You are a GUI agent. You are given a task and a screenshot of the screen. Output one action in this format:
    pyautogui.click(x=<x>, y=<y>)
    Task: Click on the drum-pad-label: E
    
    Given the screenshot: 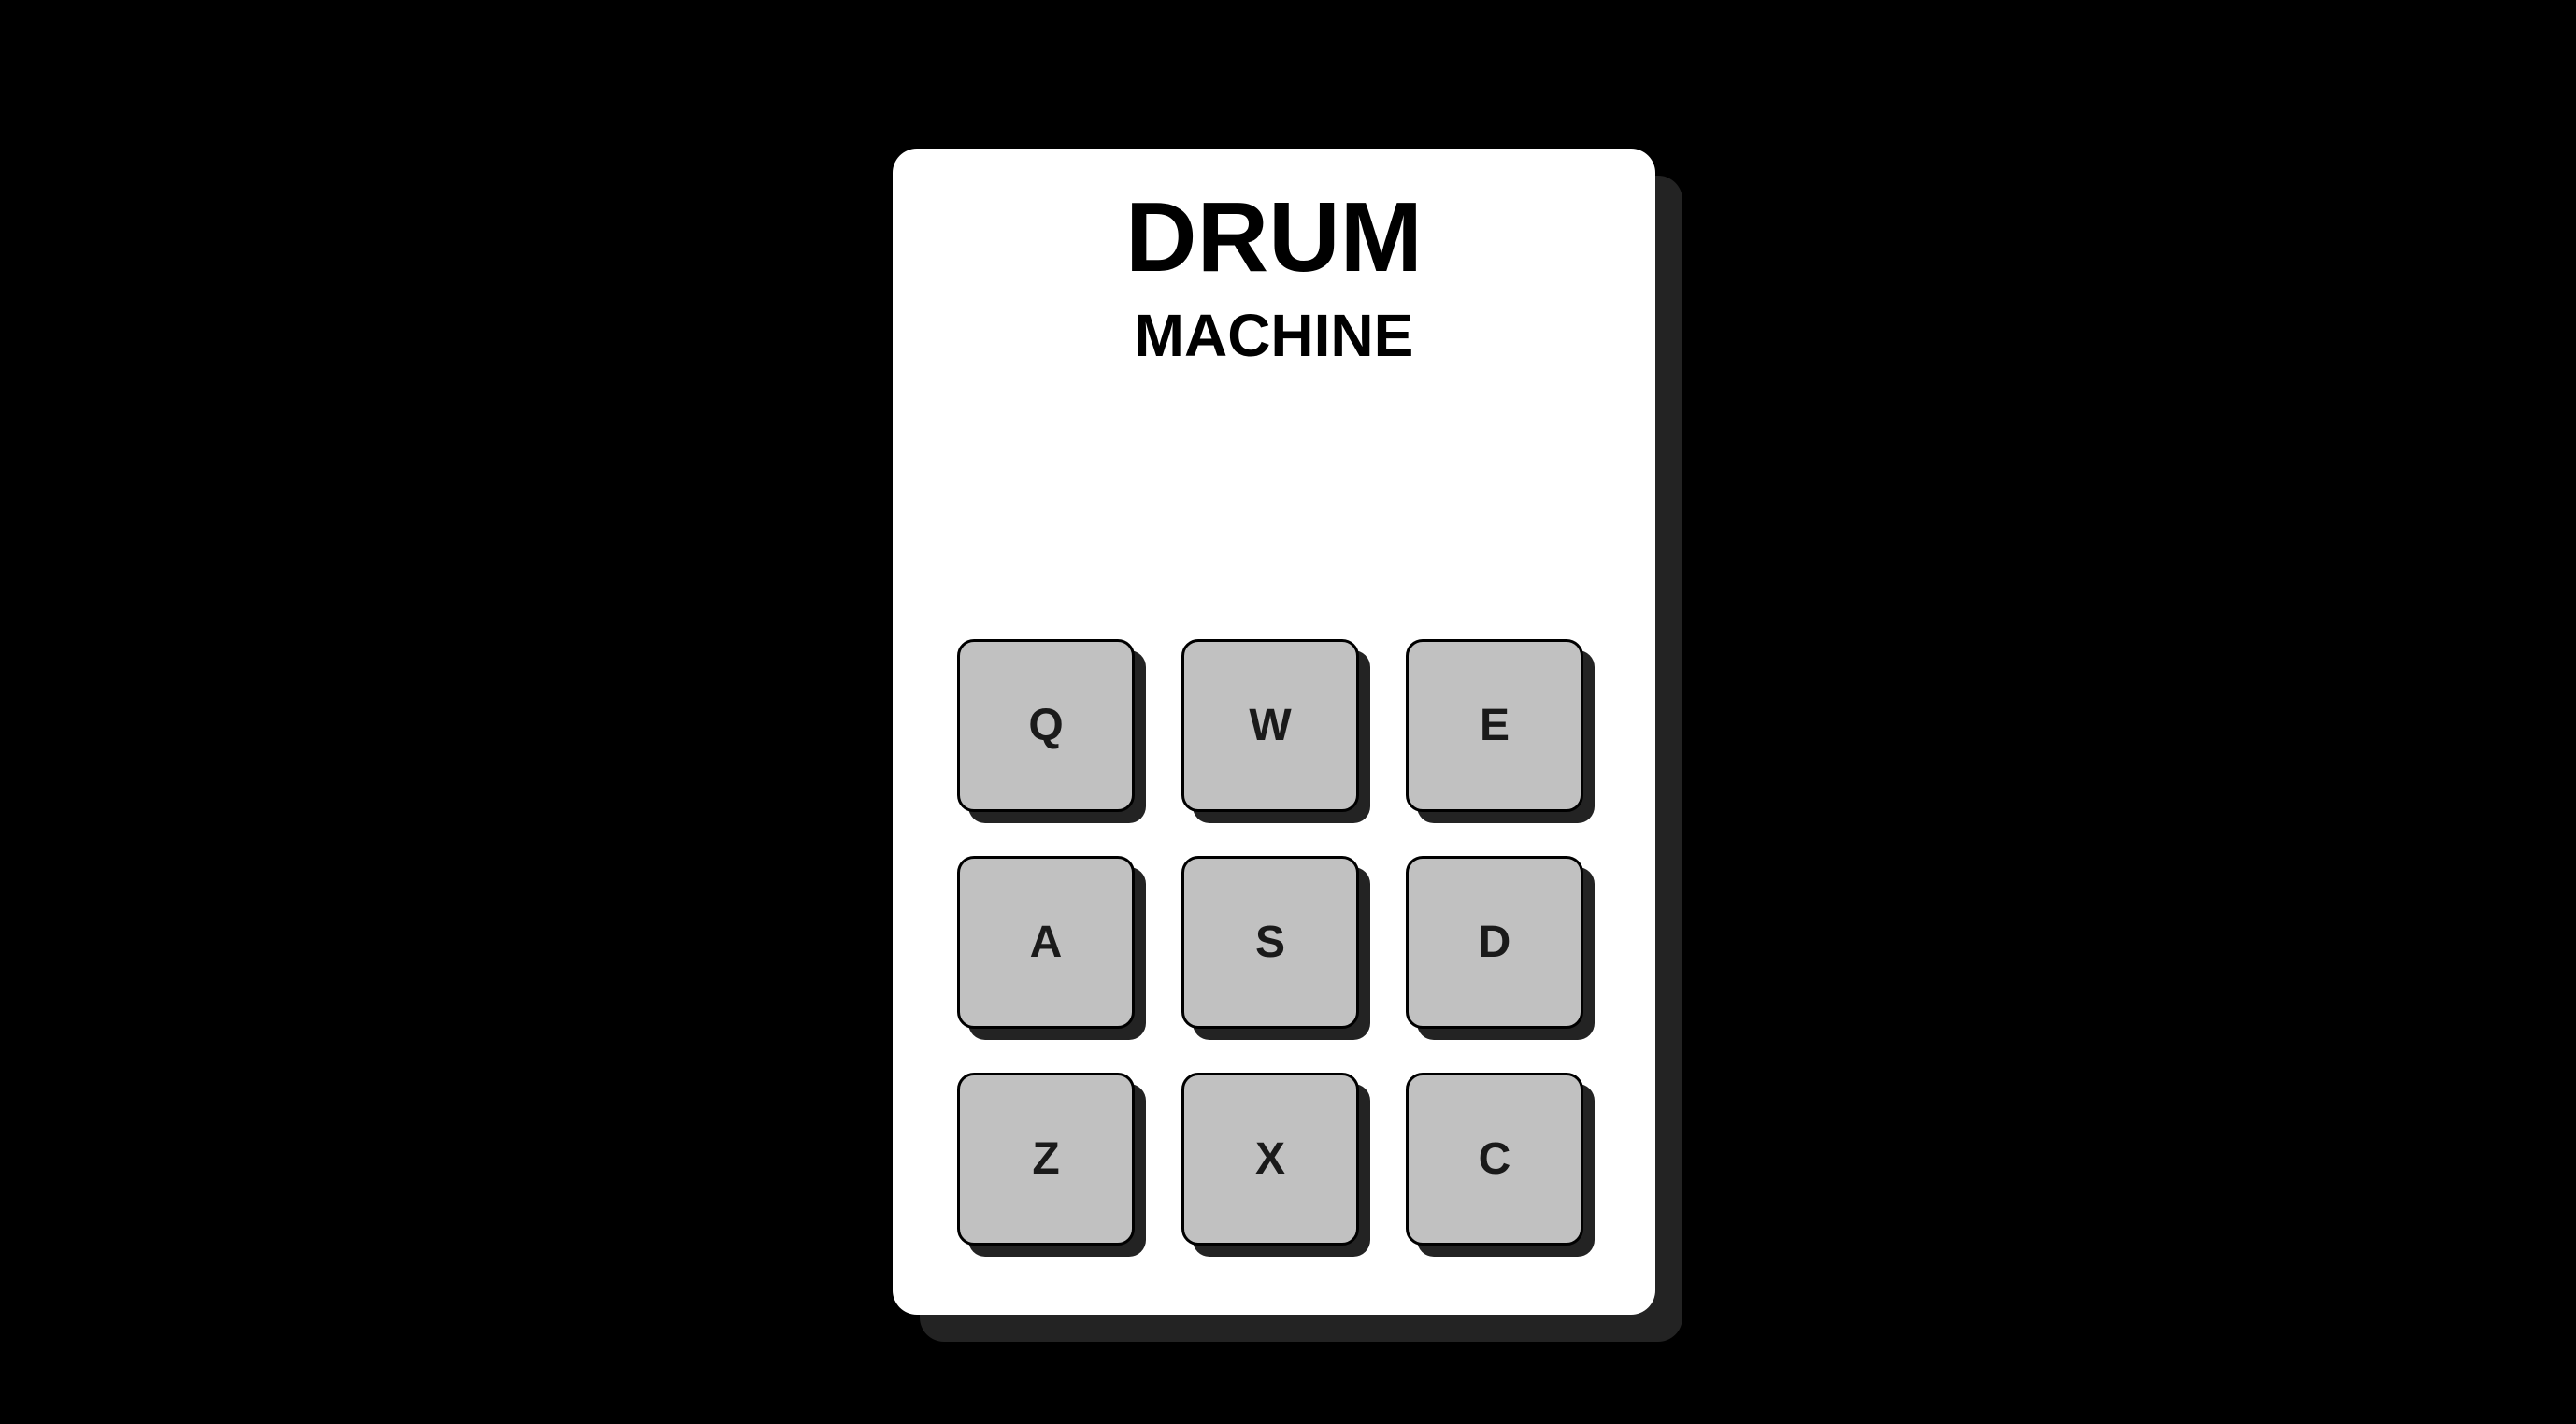 What is the action you would take?
    pyautogui.click(x=1494, y=725)
    